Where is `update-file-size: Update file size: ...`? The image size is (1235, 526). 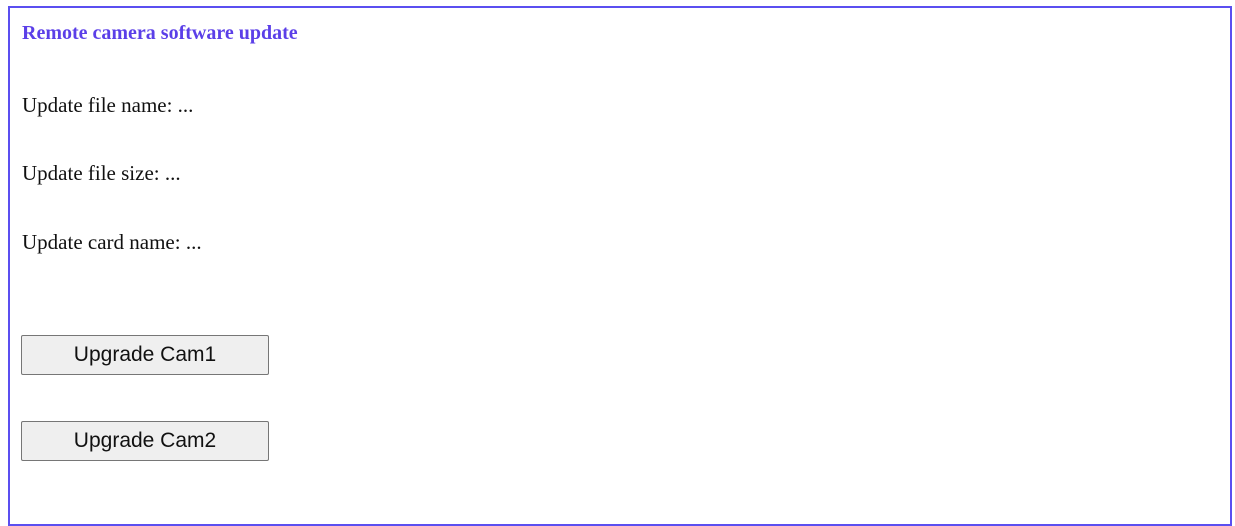 update-file-size: Update file size: ... is located at coordinates (101, 173).